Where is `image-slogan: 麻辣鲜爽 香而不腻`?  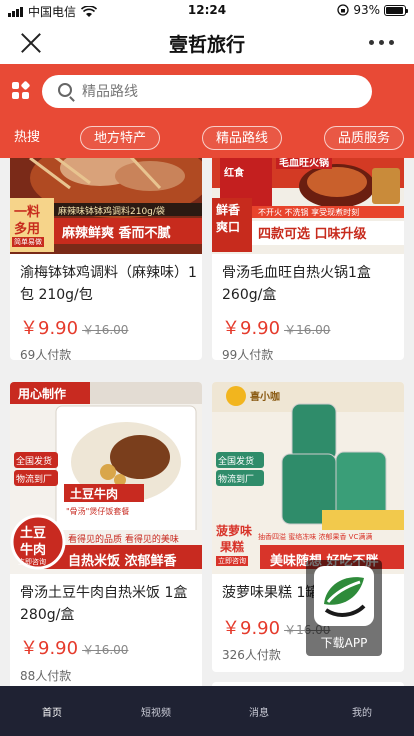
image-slogan: 麻辣鲜爽 香而不腻 is located at coordinates (116, 233).